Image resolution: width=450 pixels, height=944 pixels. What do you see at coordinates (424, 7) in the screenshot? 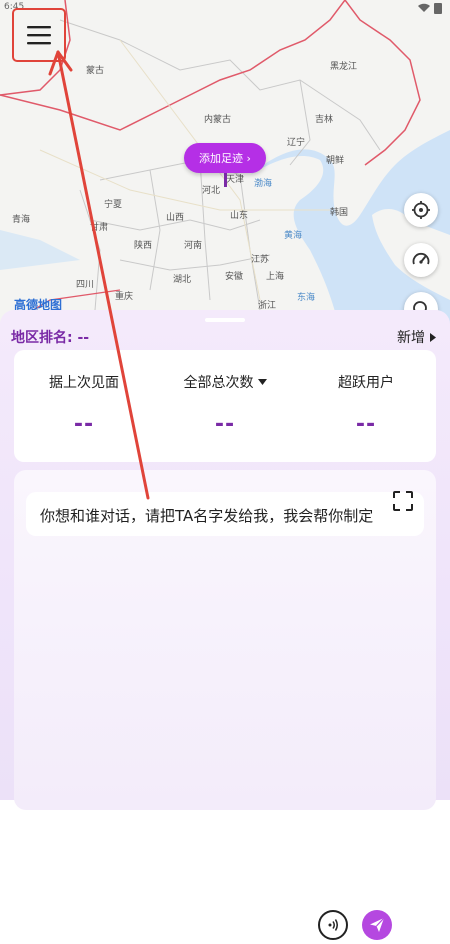
I see `wifi-icon` at bounding box center [424, 7].